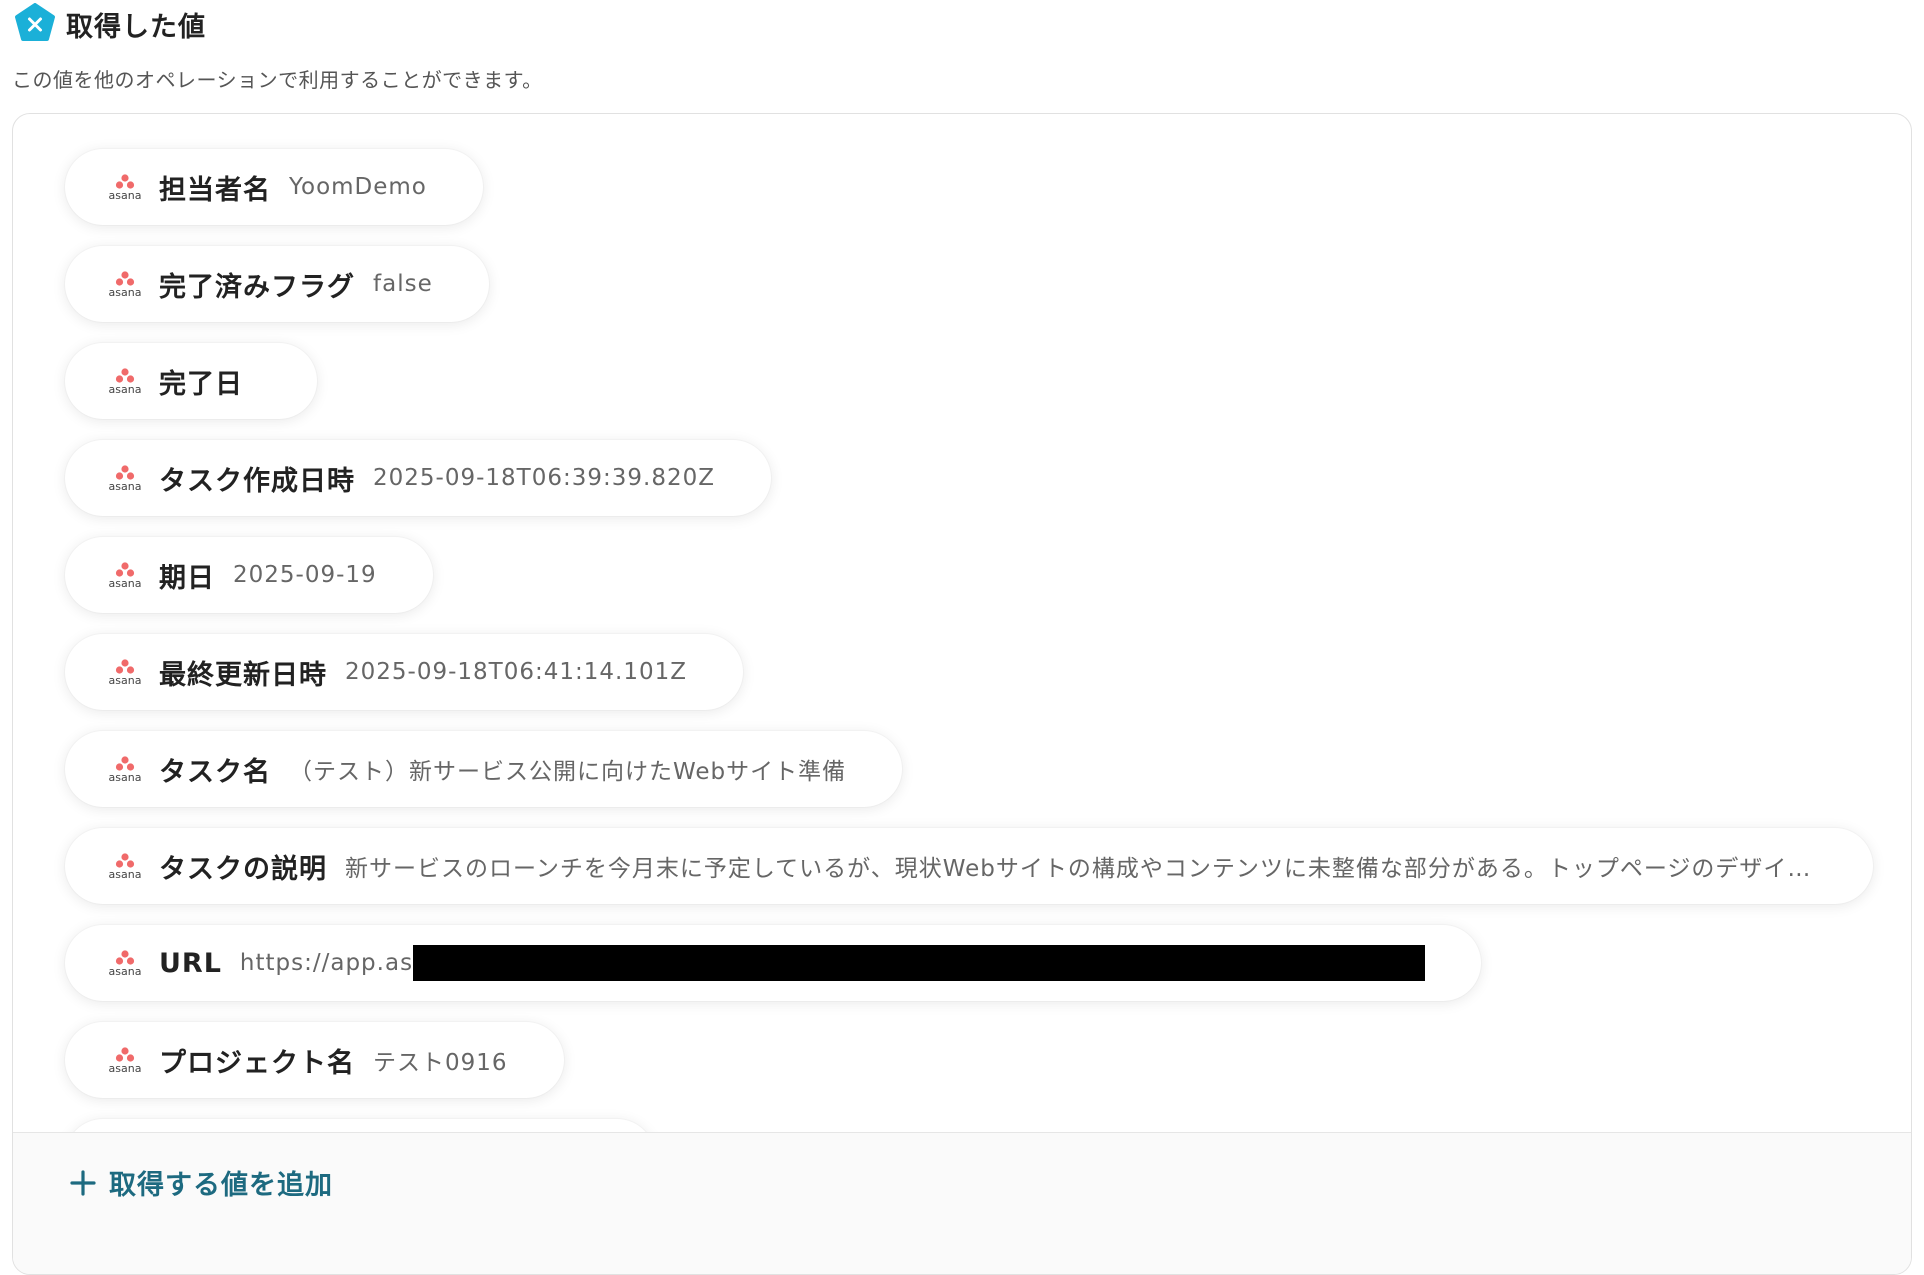  What do you see at coordinates (544, 478) in the screenshot?
I see `value-item-value: 2025-09-18T06:39:39.820Z` at bounding box center [544, 478].